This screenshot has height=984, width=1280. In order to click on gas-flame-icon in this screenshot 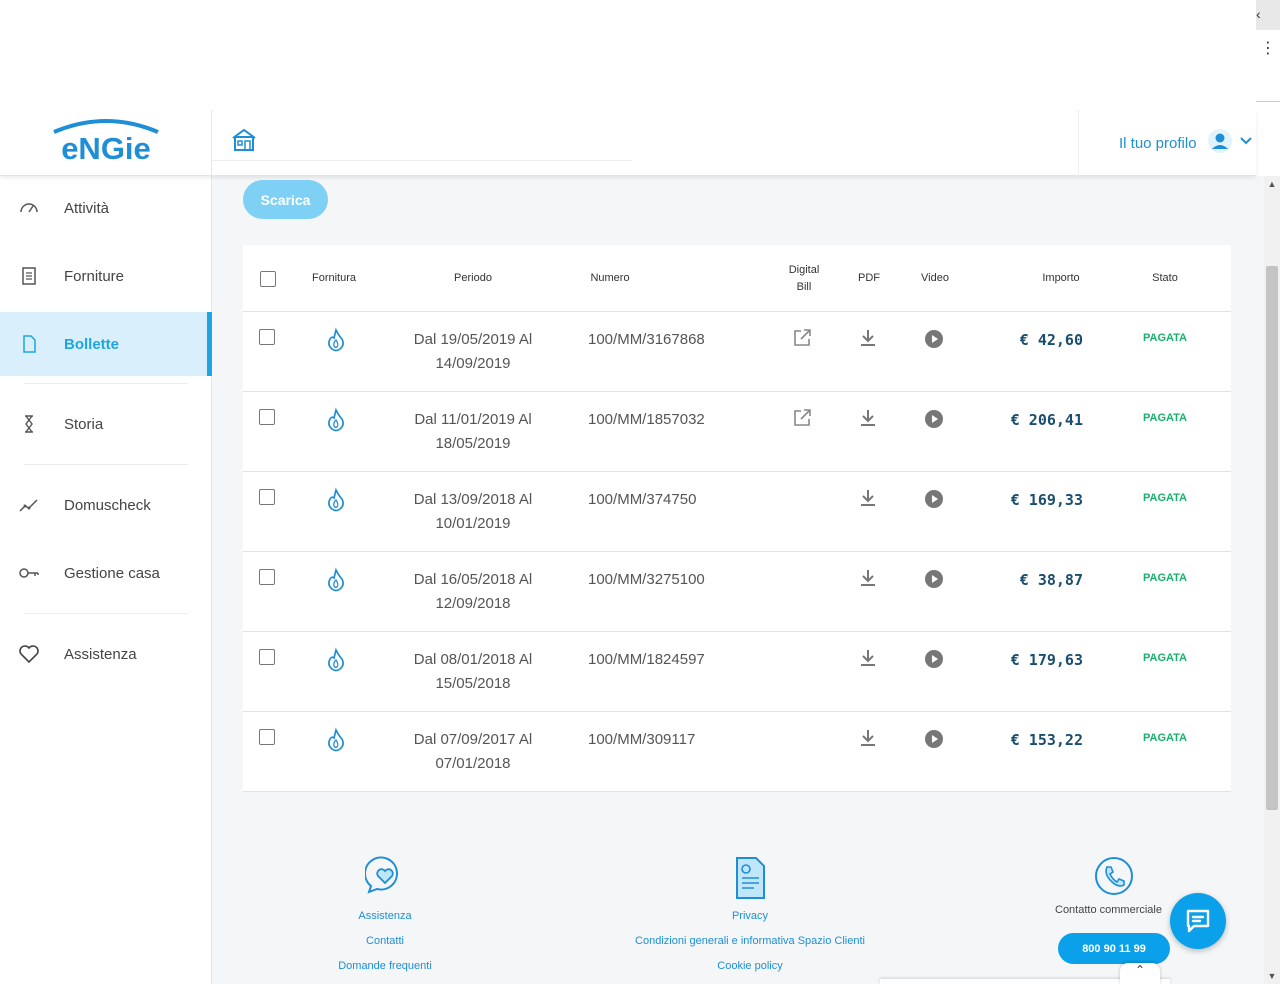, I will do `click(336, 767)`.